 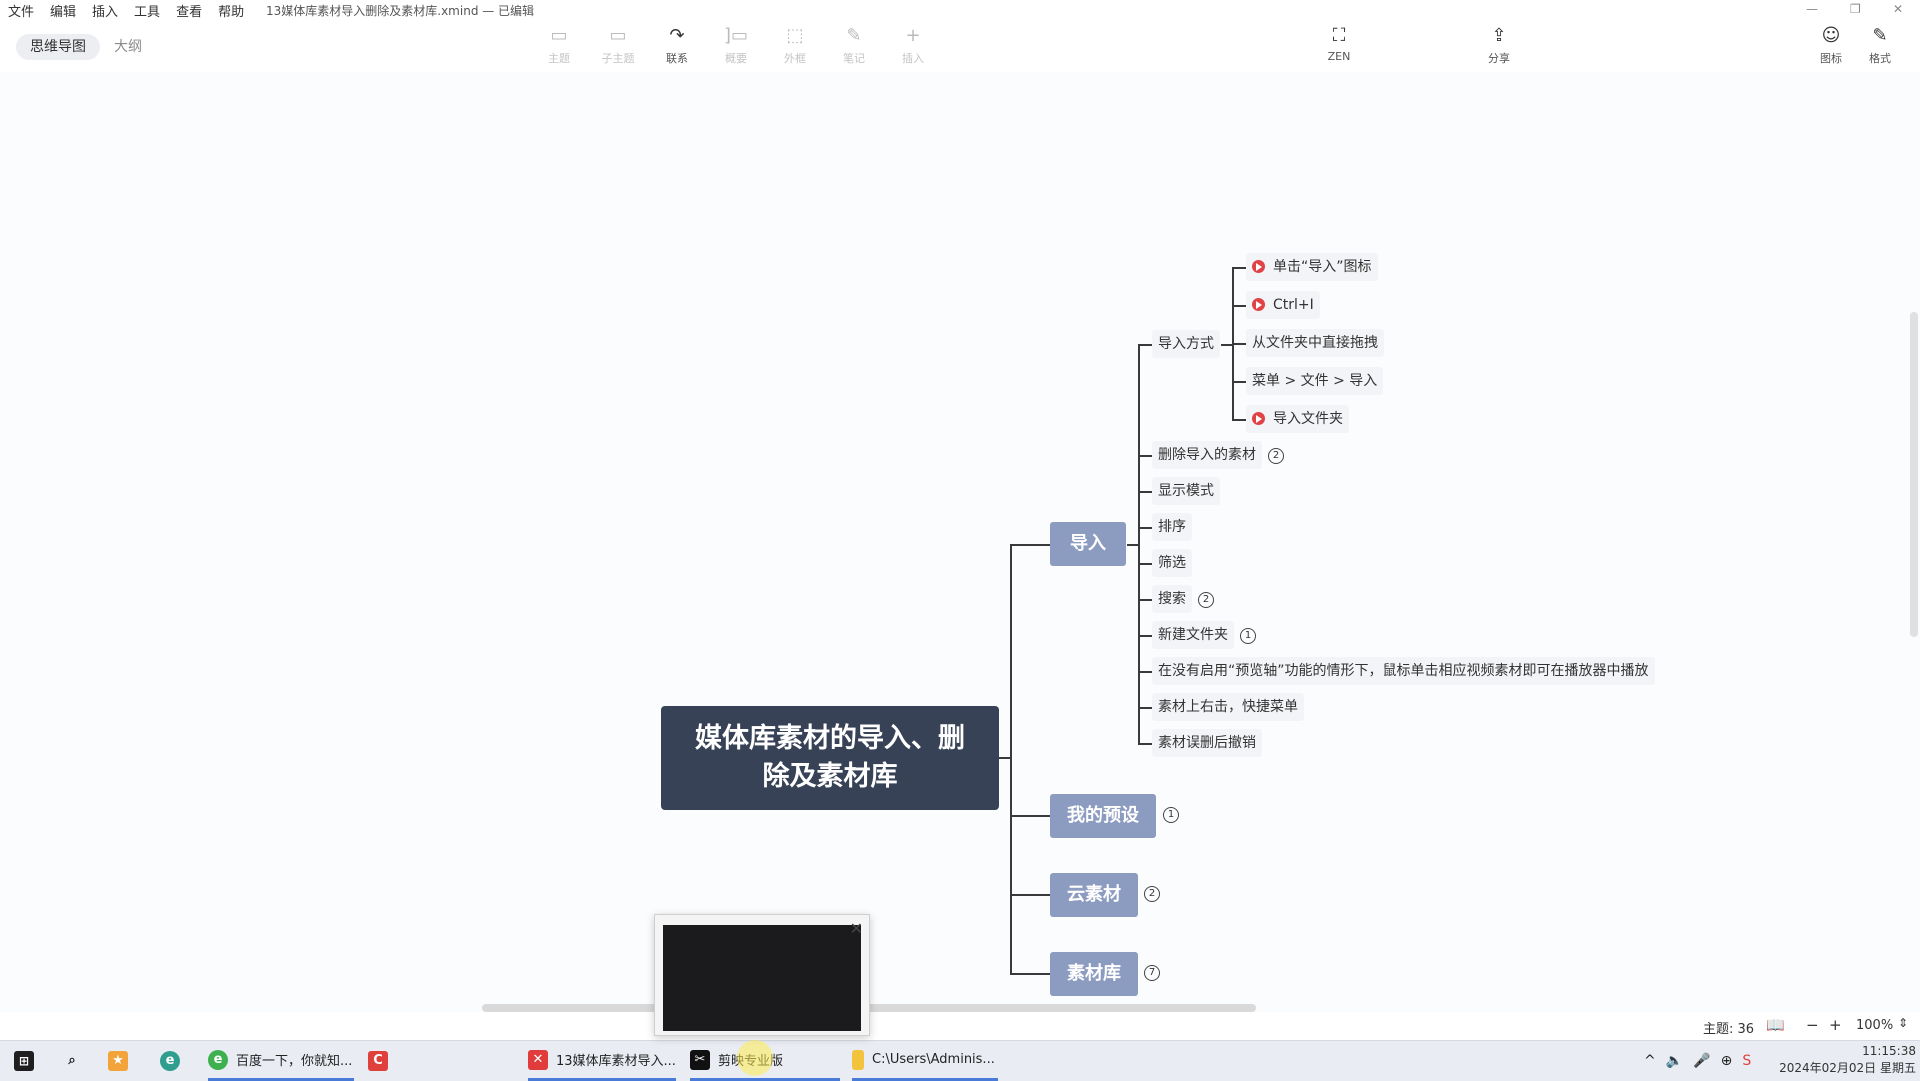 I want to click on close-window-button: ✕, so click(x=1898, y=9).